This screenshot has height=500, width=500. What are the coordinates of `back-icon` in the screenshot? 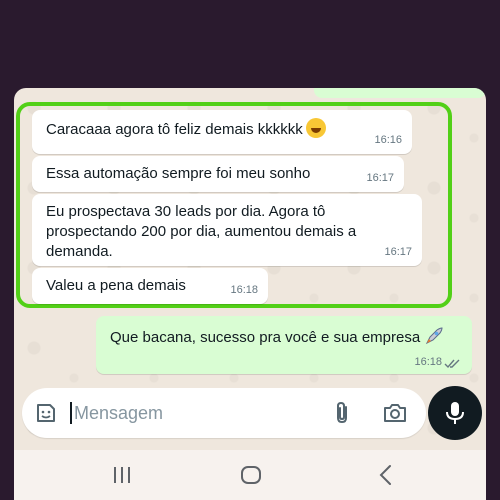 It's located at (386, 475).